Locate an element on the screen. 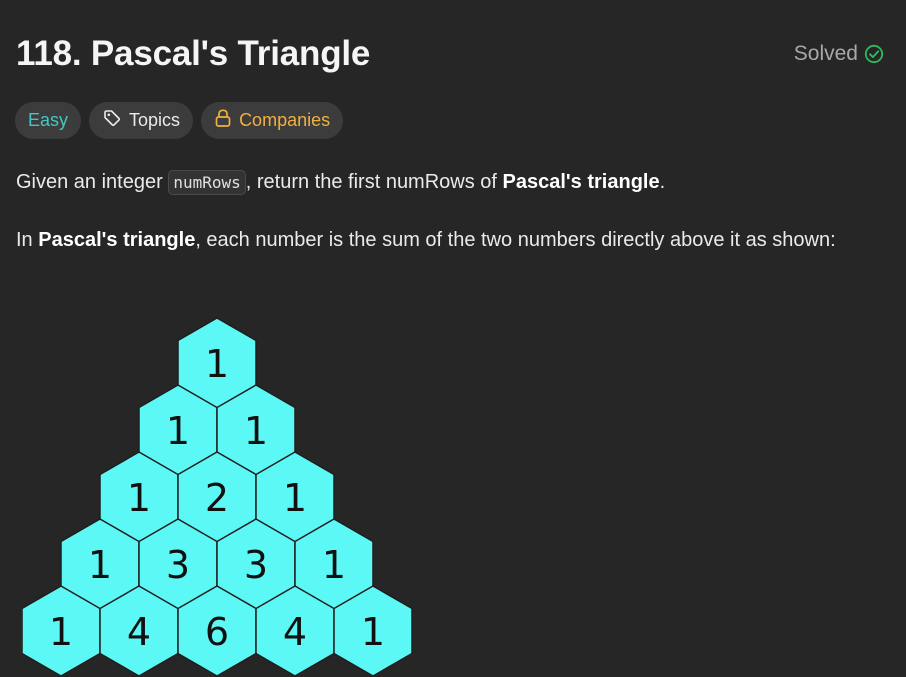 This screenshot has height=677, width=906. difficulty-label: Easy is located at coordinates (48, 120).